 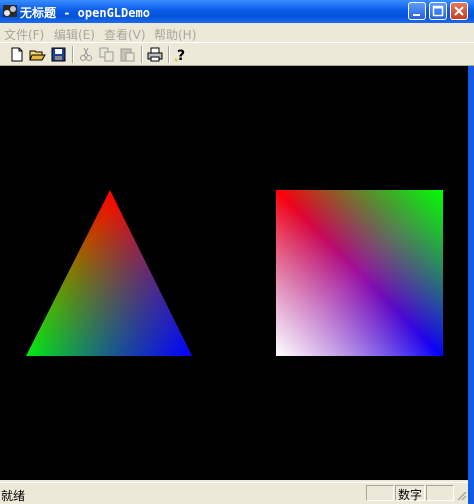 What do you see at coordinates (440, 493) in the screenshot?
I see `status-pane-scroll` at bounding box center [440, 493].